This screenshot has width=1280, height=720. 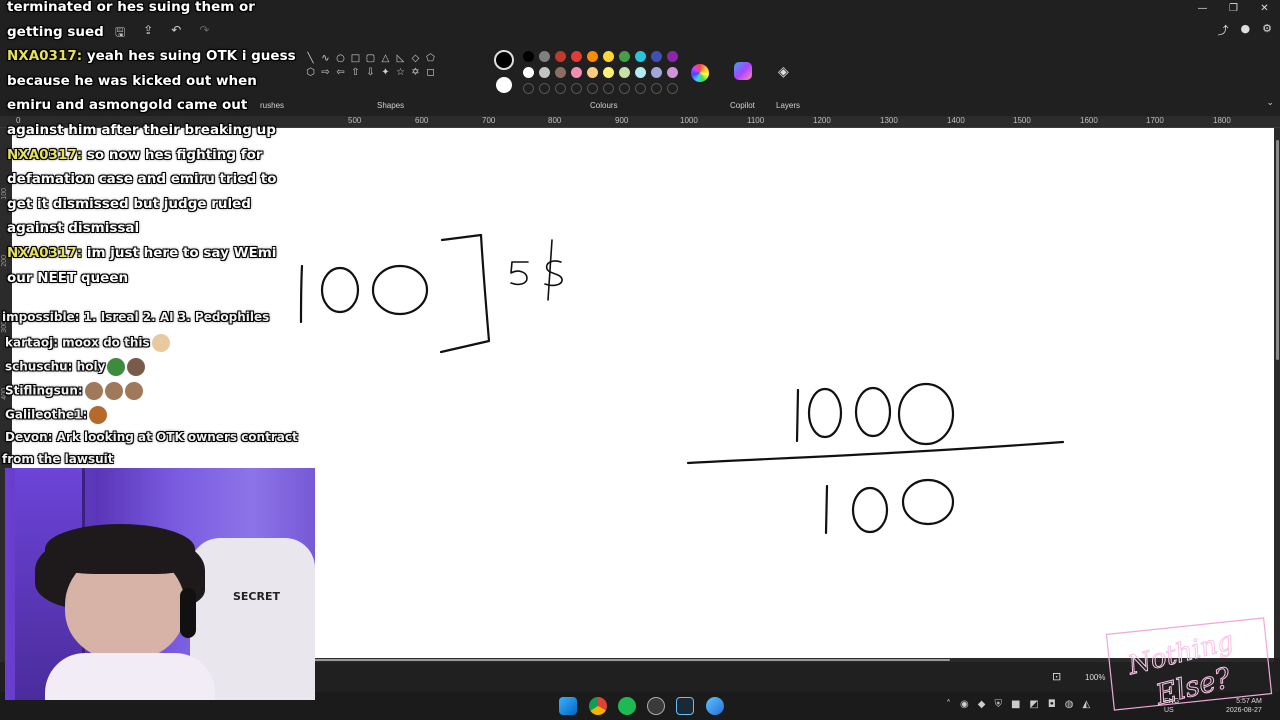 What do you see at coordinates (188, 613) in the screenshot?
I see `webcam-headset` at bounding box center [188, 613].